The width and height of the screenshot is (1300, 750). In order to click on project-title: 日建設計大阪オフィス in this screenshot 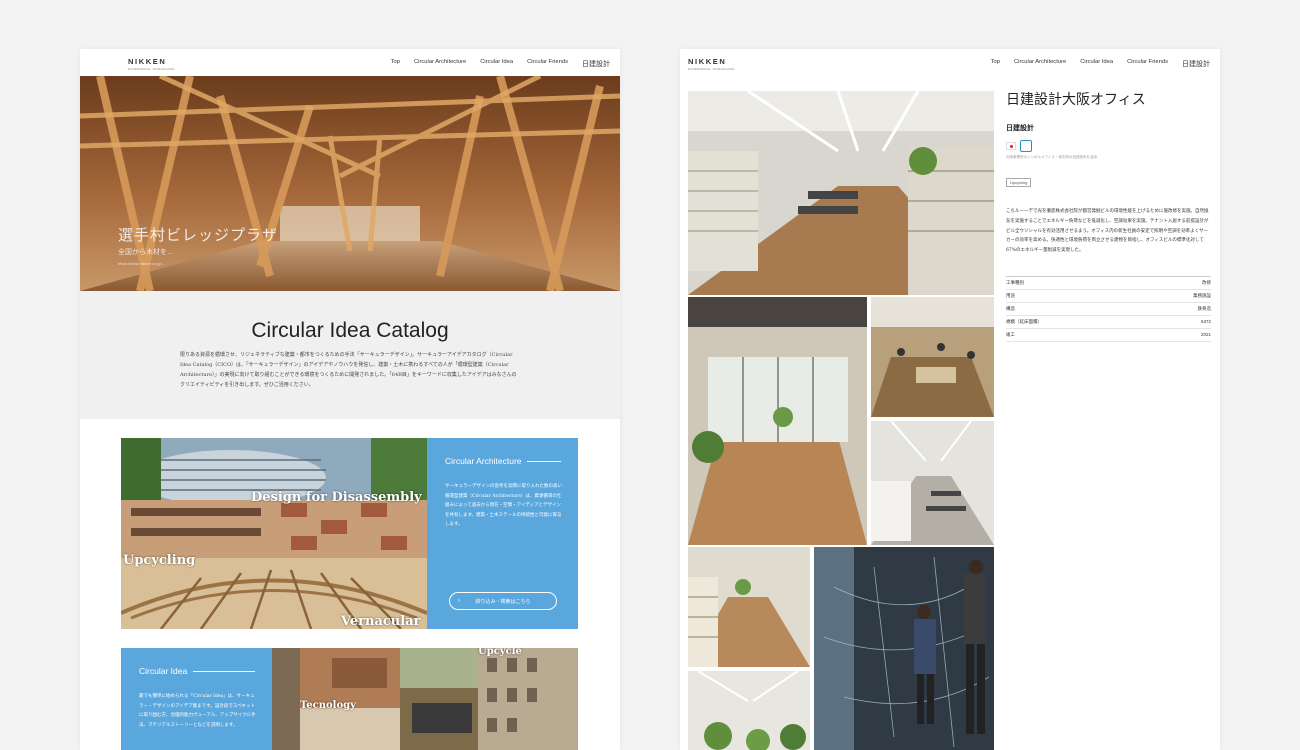, I will do `click(1076, 99)`.